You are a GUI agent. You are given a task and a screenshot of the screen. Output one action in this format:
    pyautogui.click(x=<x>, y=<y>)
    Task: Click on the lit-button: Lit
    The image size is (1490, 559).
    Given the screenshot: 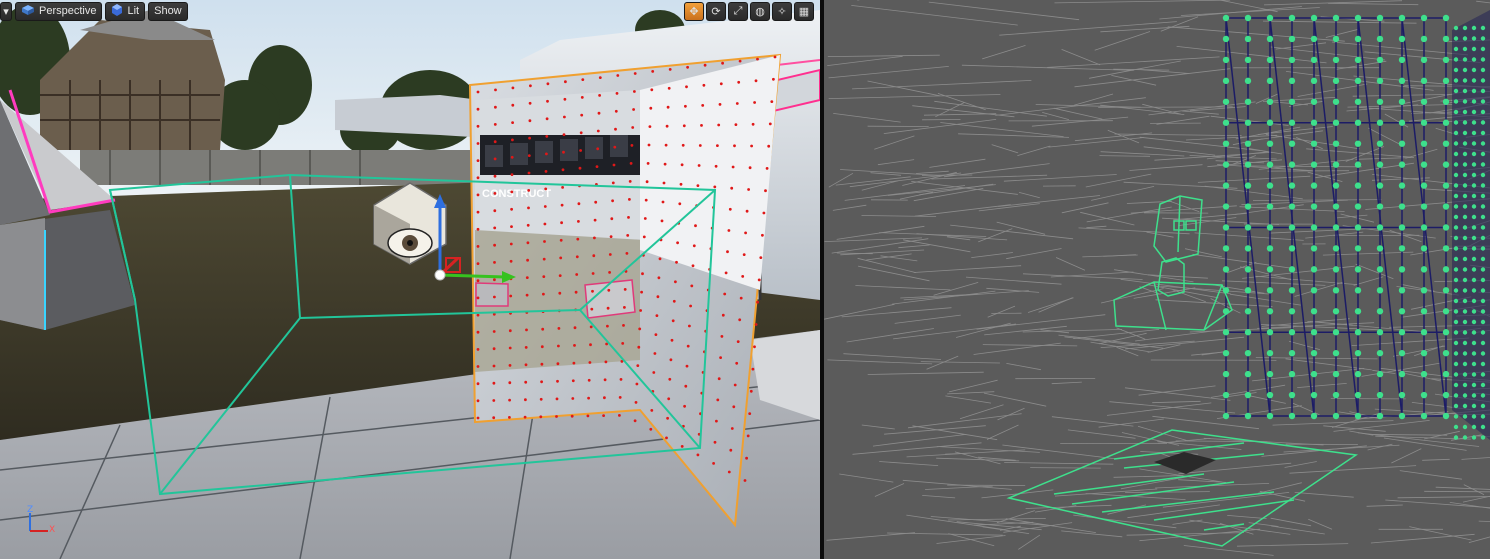 What is the action you would take?
    pyautogui.click(x=125, y=11)
    